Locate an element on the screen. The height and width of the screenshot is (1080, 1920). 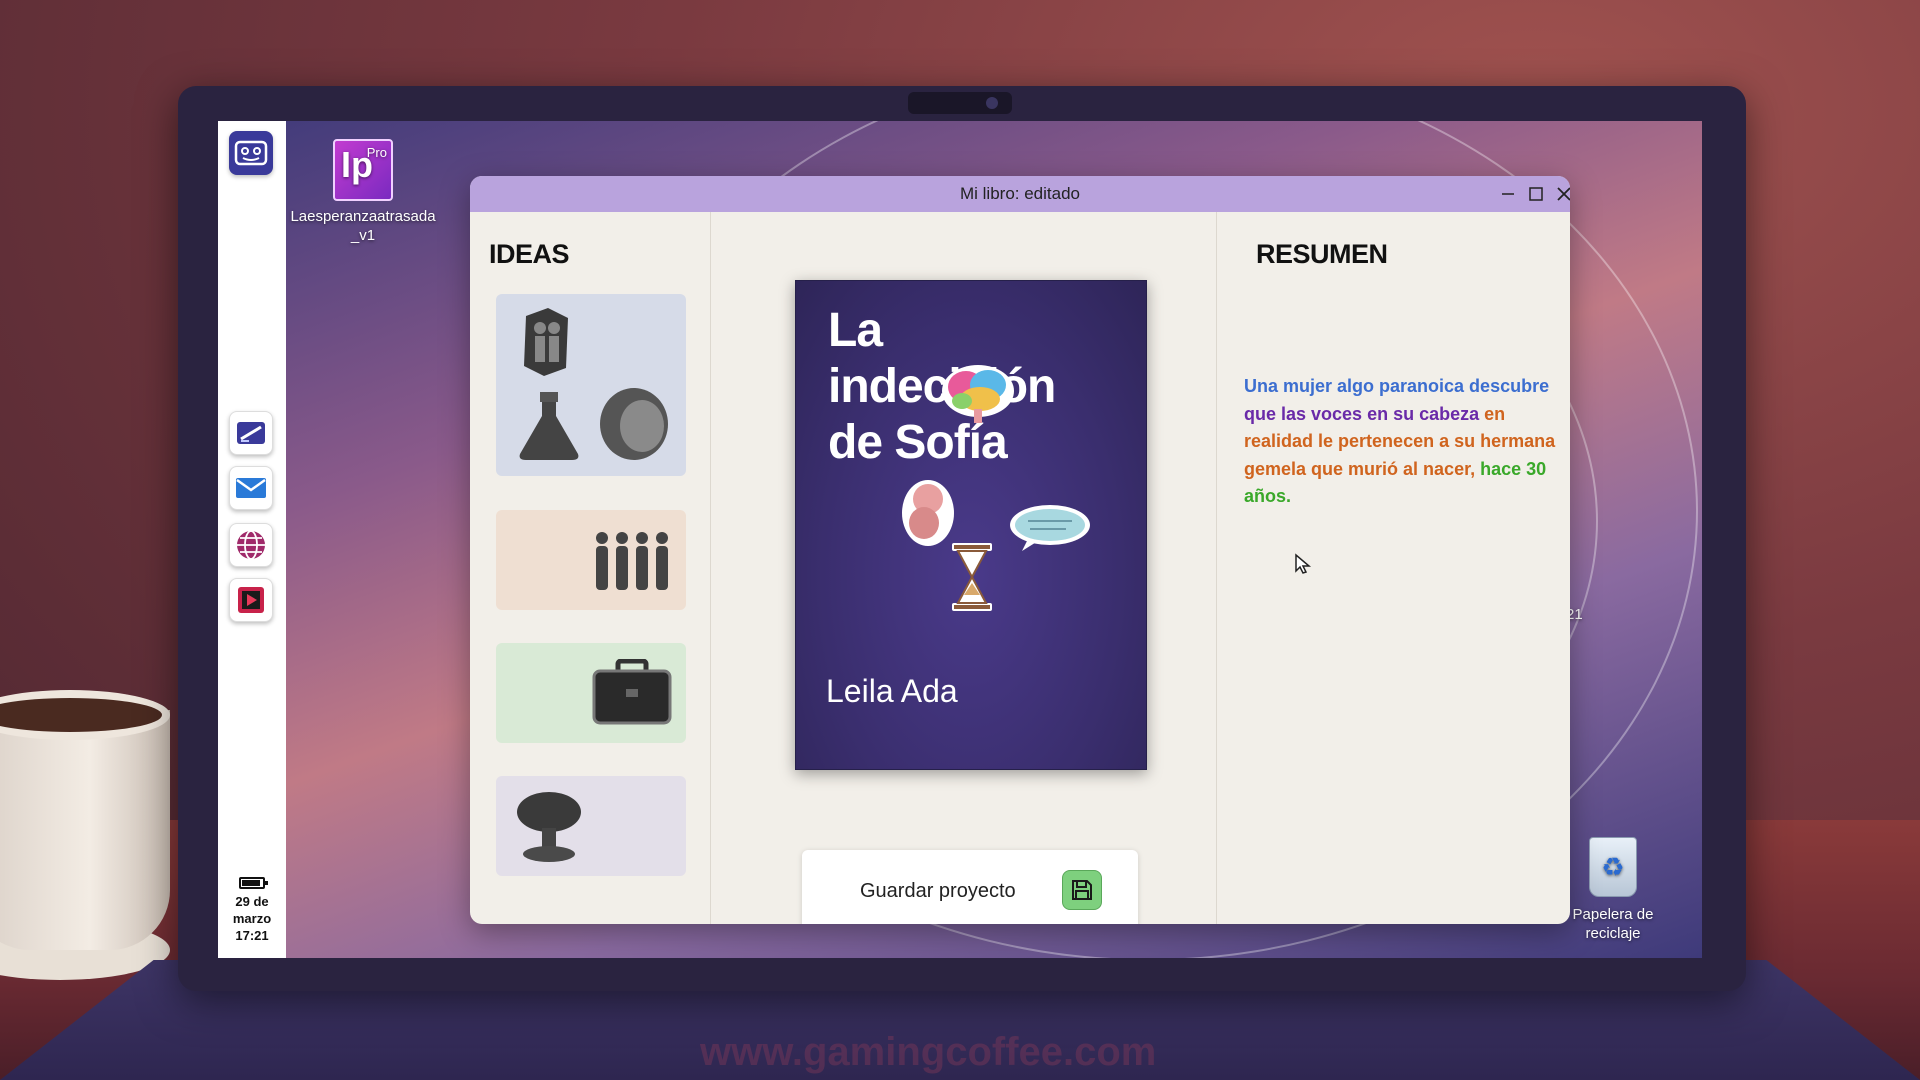
summary-title: RESUMEN is located at coordinates (1322, 254).